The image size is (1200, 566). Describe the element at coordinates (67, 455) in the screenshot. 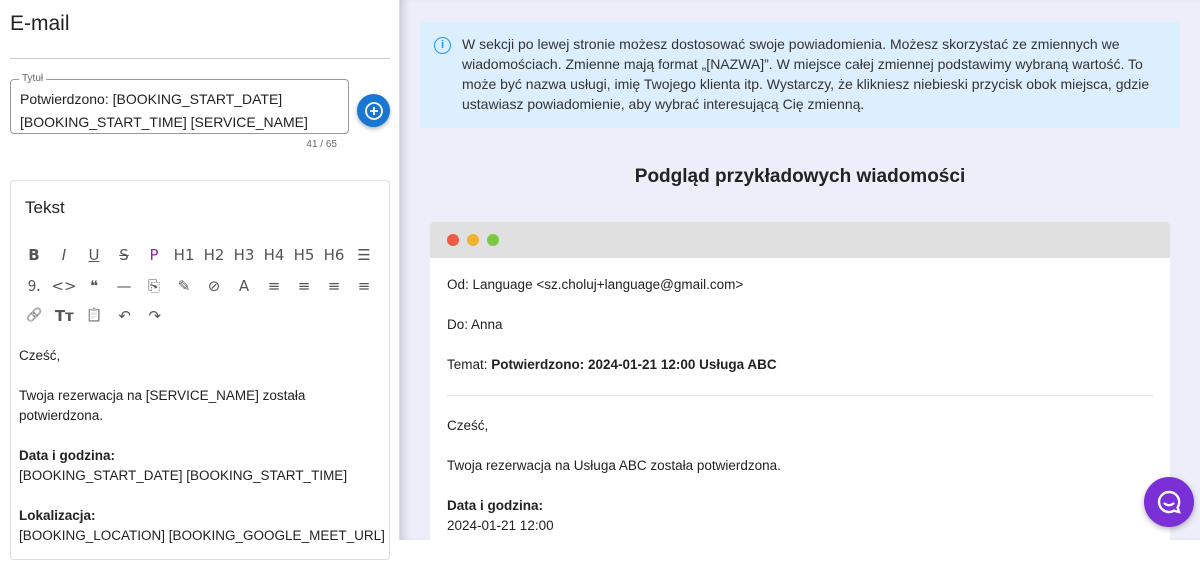

I see `date-label: Data i godzina:` at that location.